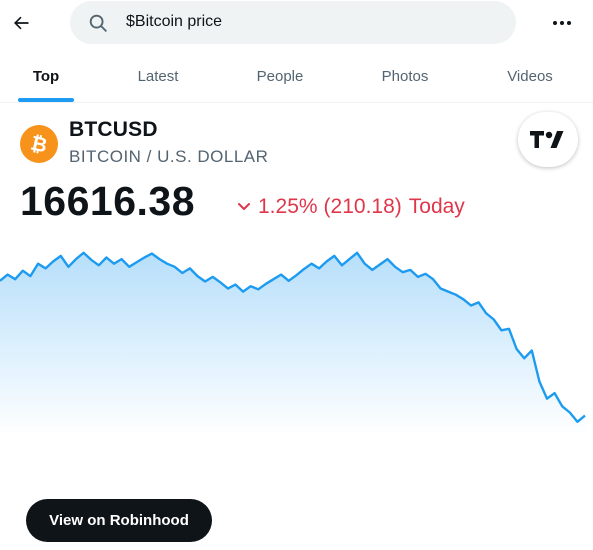  I want to click on ticker-symbol: BTCUSD, so click(113, 129).